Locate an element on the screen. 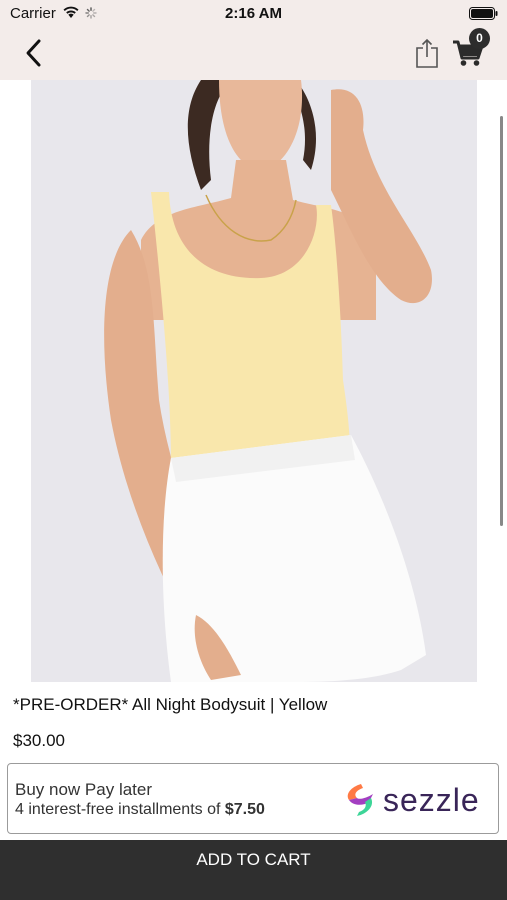 The height and width of the screenshot is (900, 507). cart-button: 0 is located at coordinates (474, 50).